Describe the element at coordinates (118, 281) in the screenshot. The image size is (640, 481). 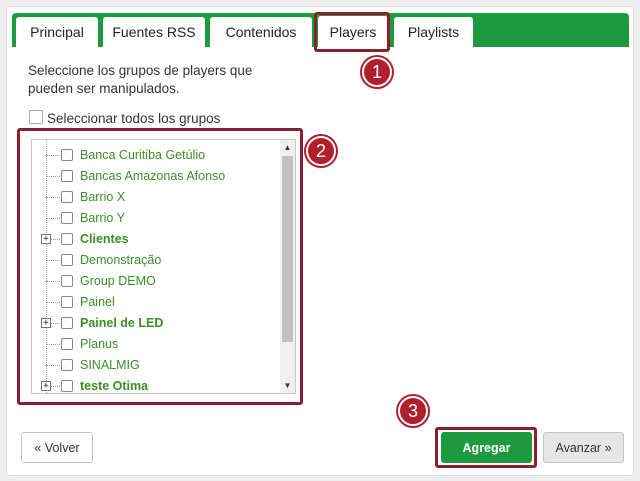
I see `group-label: Group DEMO` at that location.